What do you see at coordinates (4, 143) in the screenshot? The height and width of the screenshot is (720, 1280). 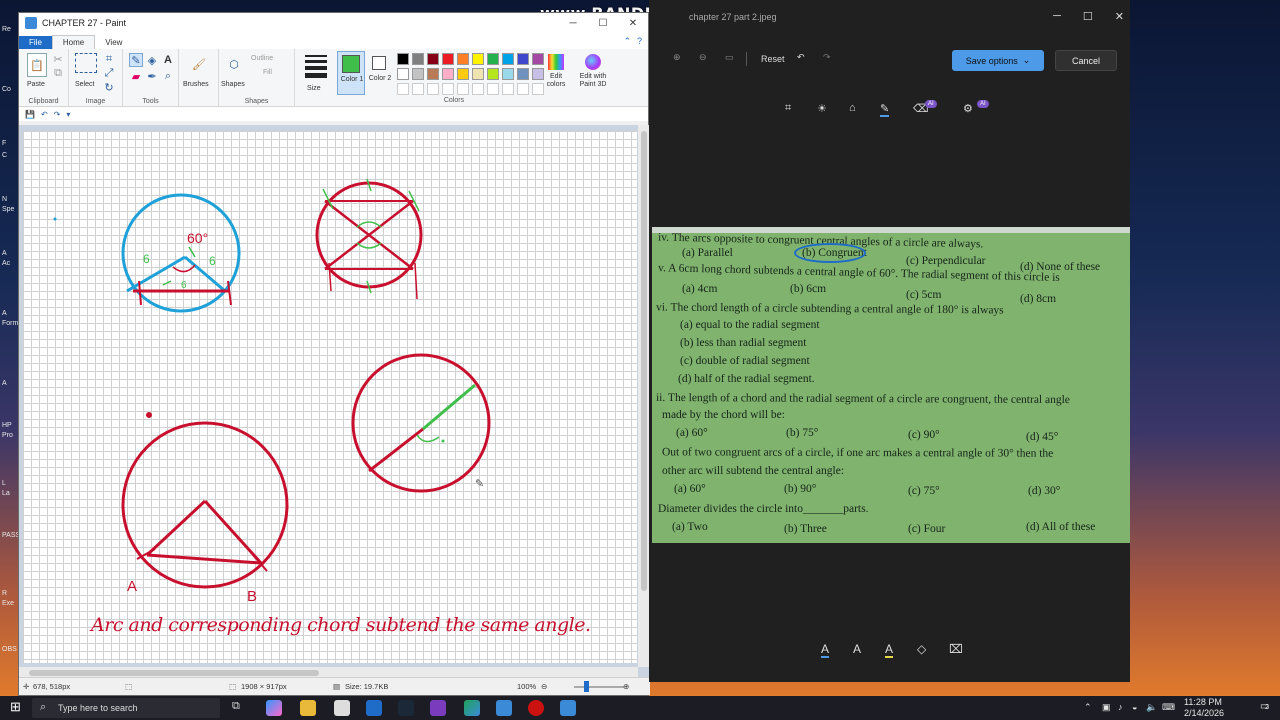 I see `desktop-icon-label: F` at bounding box center [4, 143].